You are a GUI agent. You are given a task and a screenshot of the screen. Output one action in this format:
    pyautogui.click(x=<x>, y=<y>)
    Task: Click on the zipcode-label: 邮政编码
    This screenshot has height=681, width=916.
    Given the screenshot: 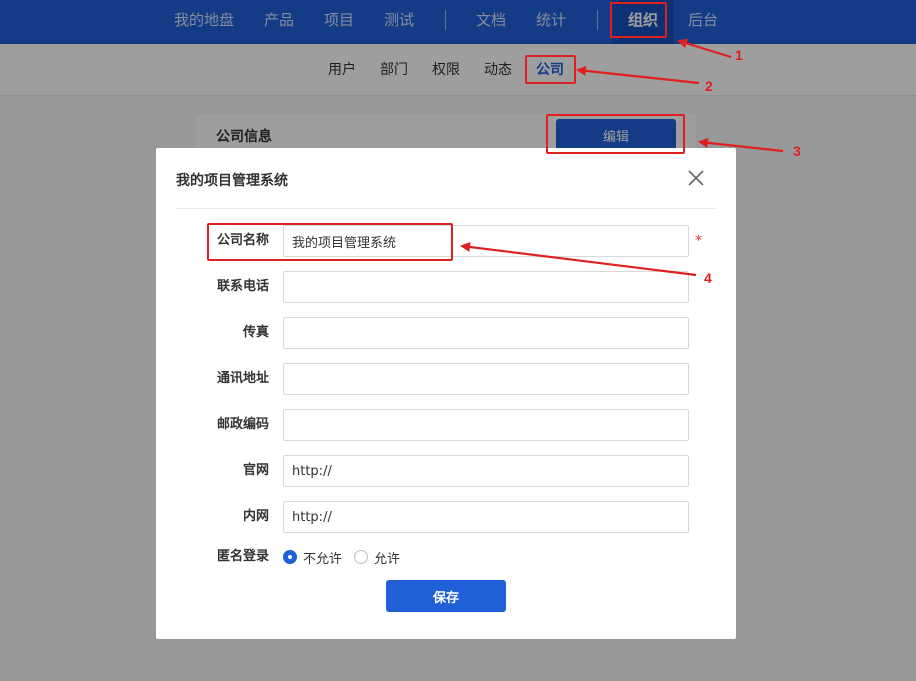 What is the action you would take?
    pyautogui.click(x=242, y=424)
    